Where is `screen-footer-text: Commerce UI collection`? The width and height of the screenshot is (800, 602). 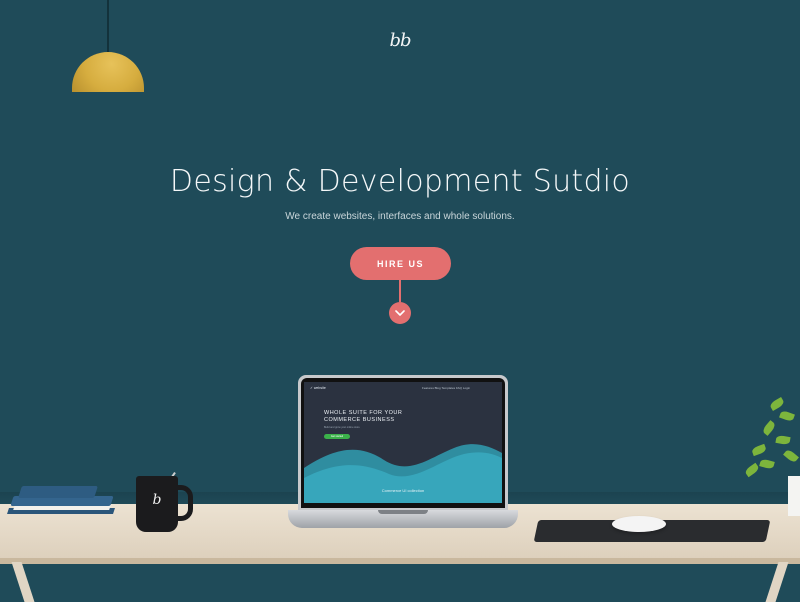 screen-footer-text: Commerce UI collection is located at coordinates (403, 490).